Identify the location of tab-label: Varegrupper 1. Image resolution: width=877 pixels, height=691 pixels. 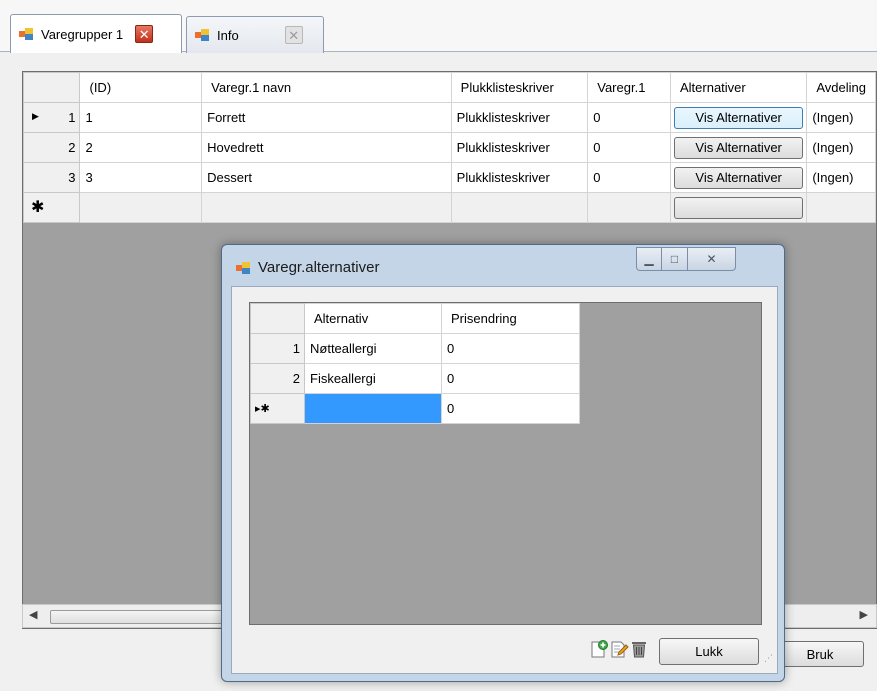
(82, 34).